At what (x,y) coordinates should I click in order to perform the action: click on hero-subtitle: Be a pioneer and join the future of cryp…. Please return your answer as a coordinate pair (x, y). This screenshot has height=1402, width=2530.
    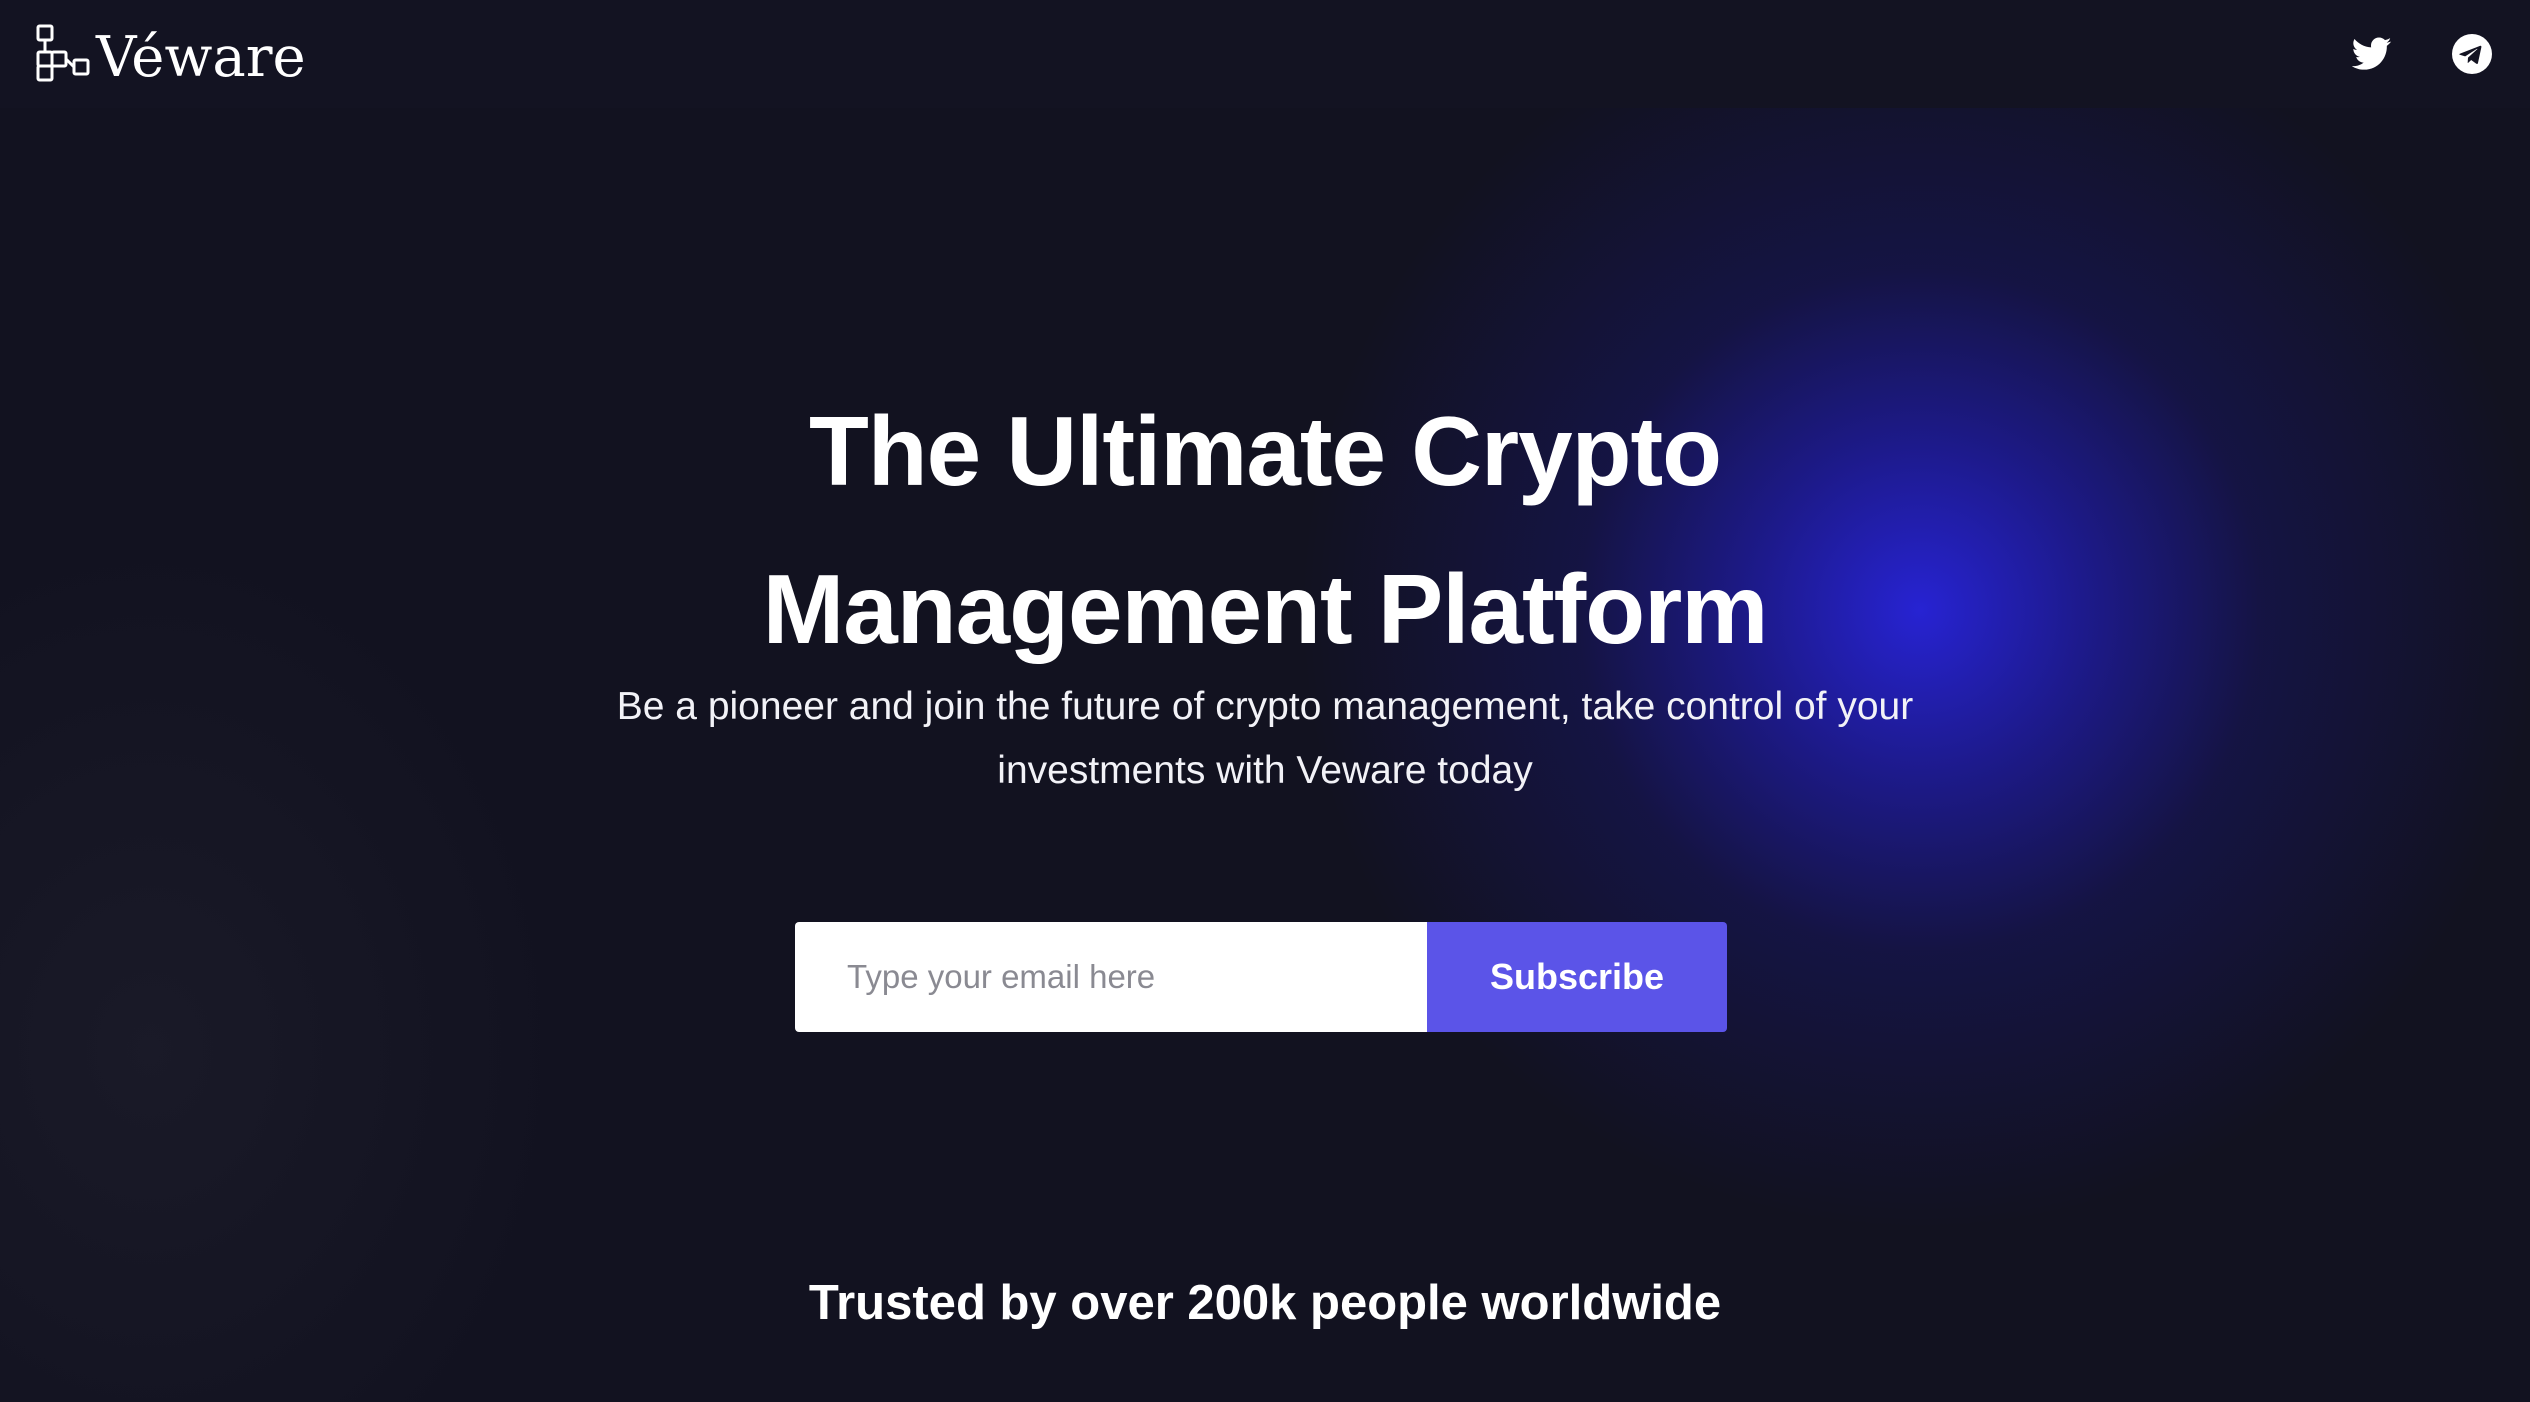
    Looking at the image, I should click on (1265, 738).